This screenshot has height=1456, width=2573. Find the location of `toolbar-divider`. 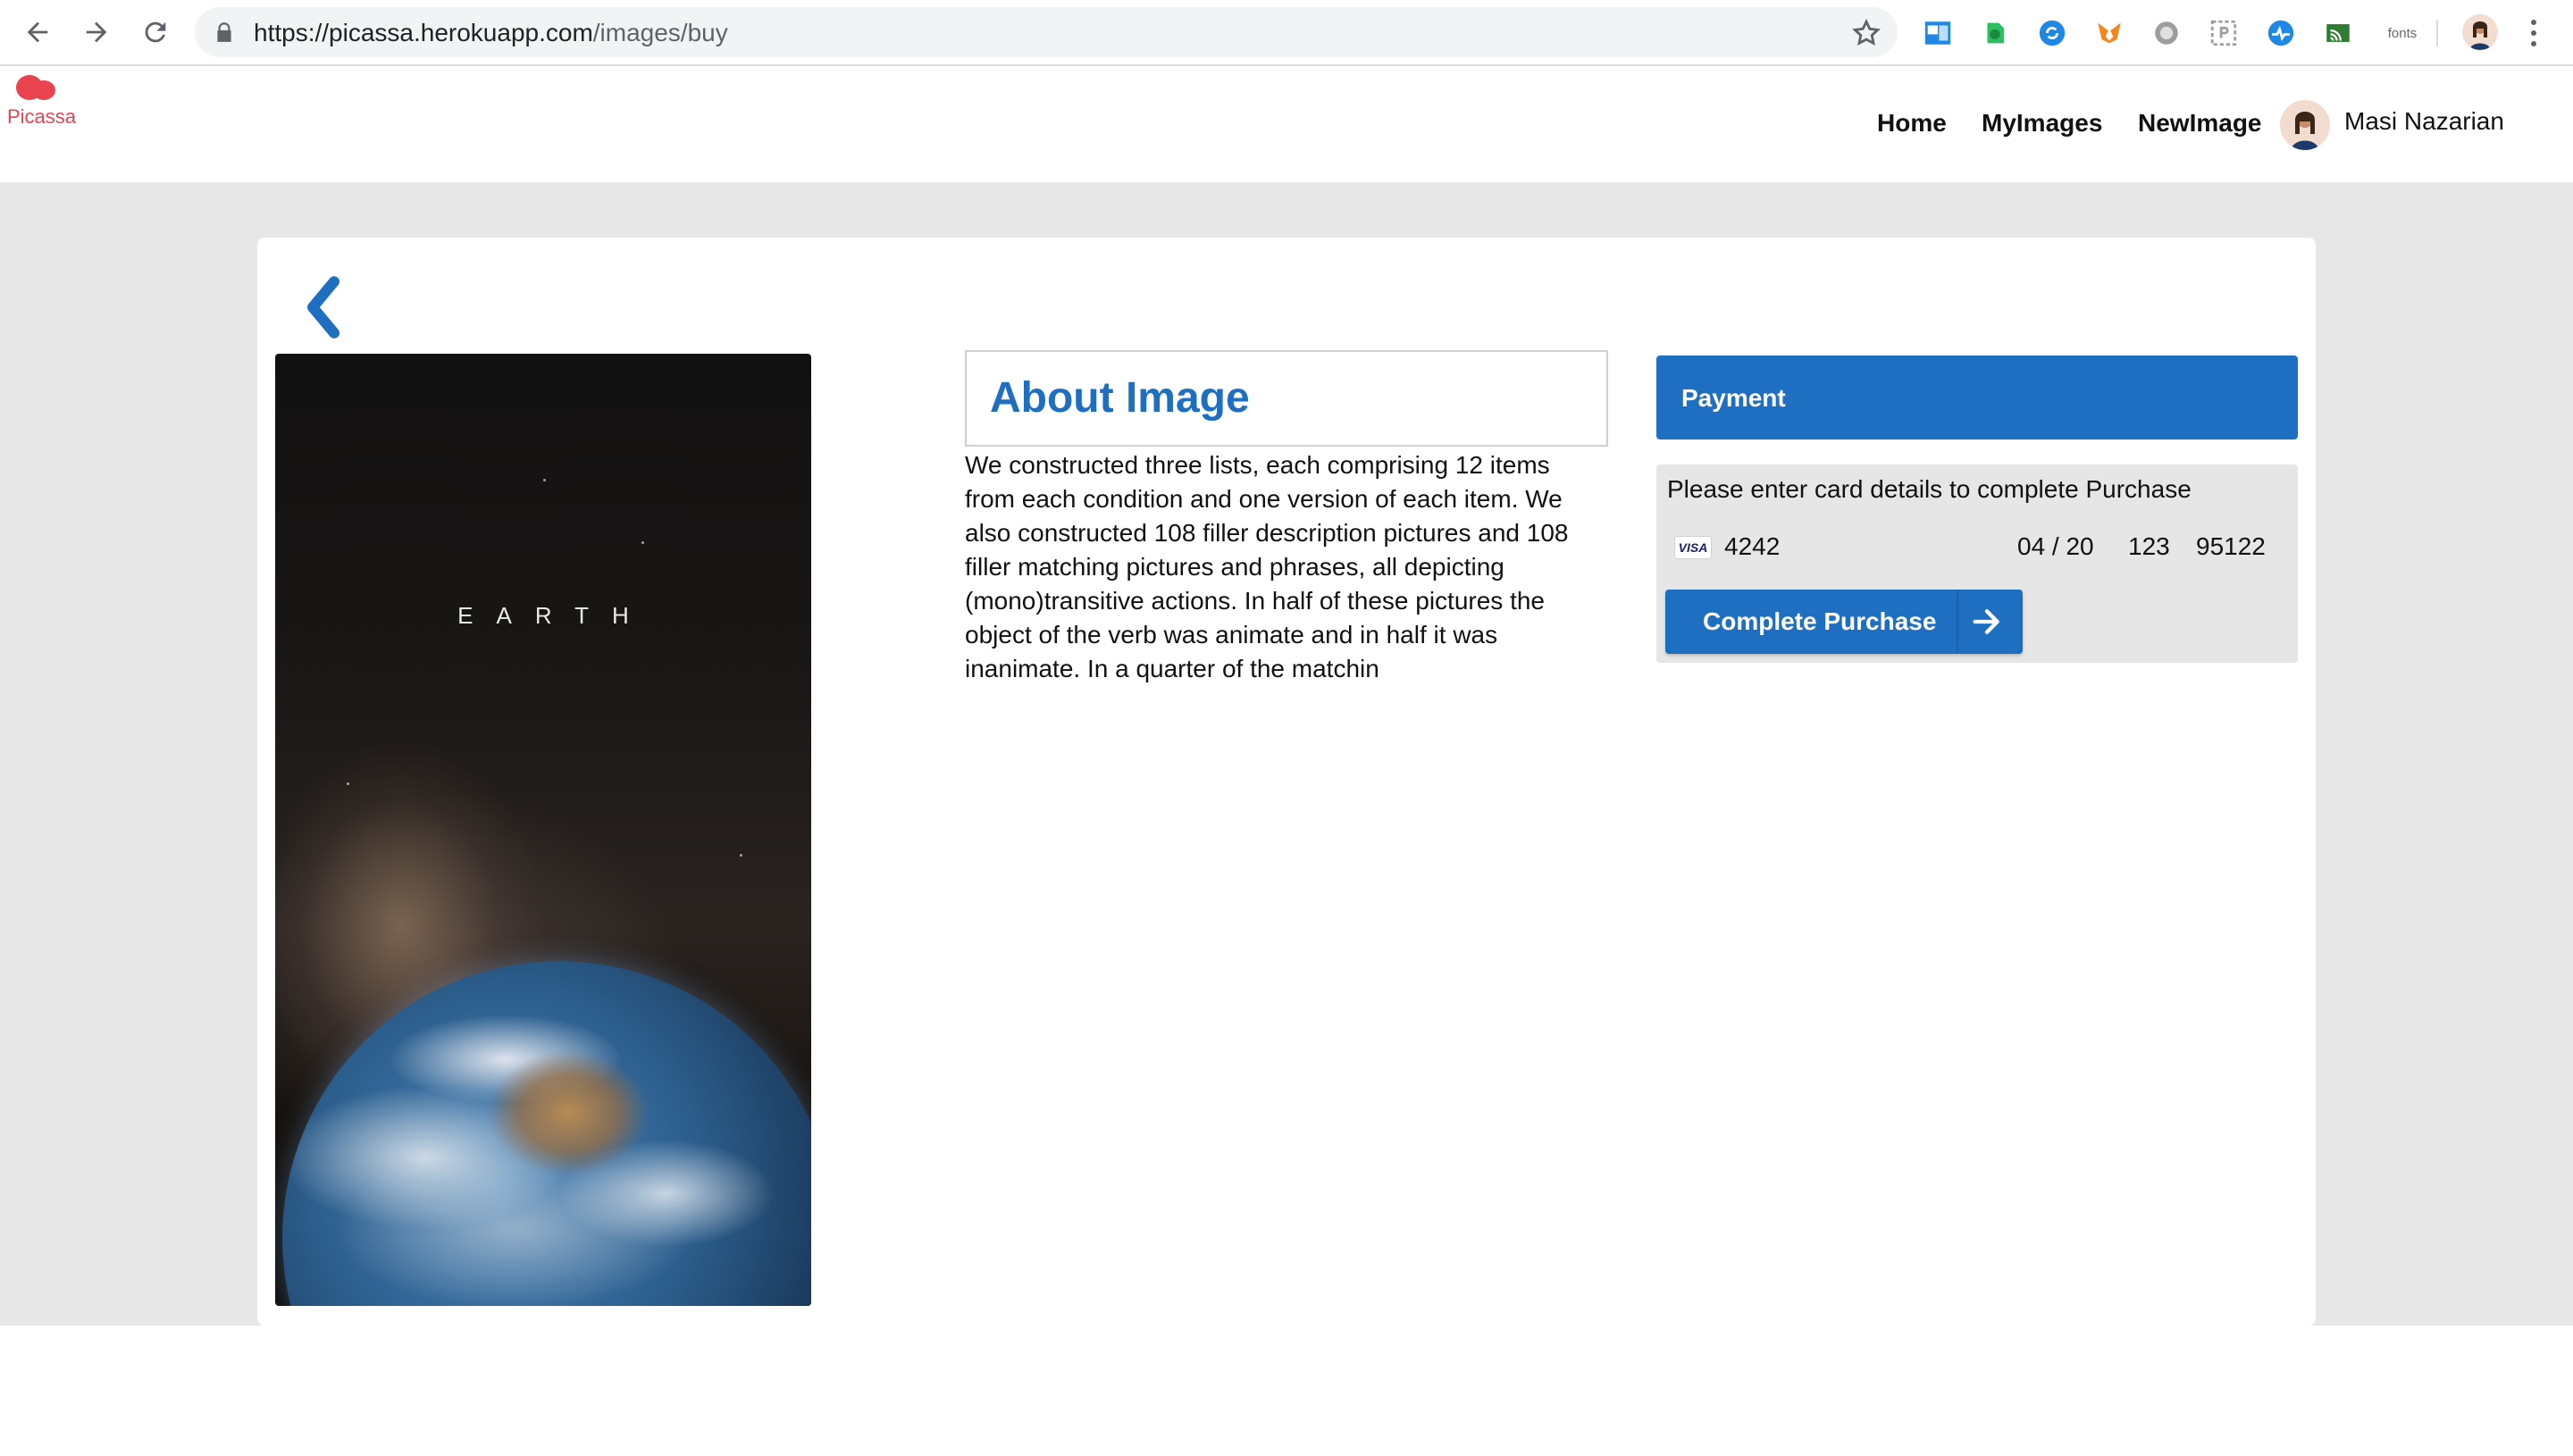

toolbar-divider is located at coordinates (2437, 33).